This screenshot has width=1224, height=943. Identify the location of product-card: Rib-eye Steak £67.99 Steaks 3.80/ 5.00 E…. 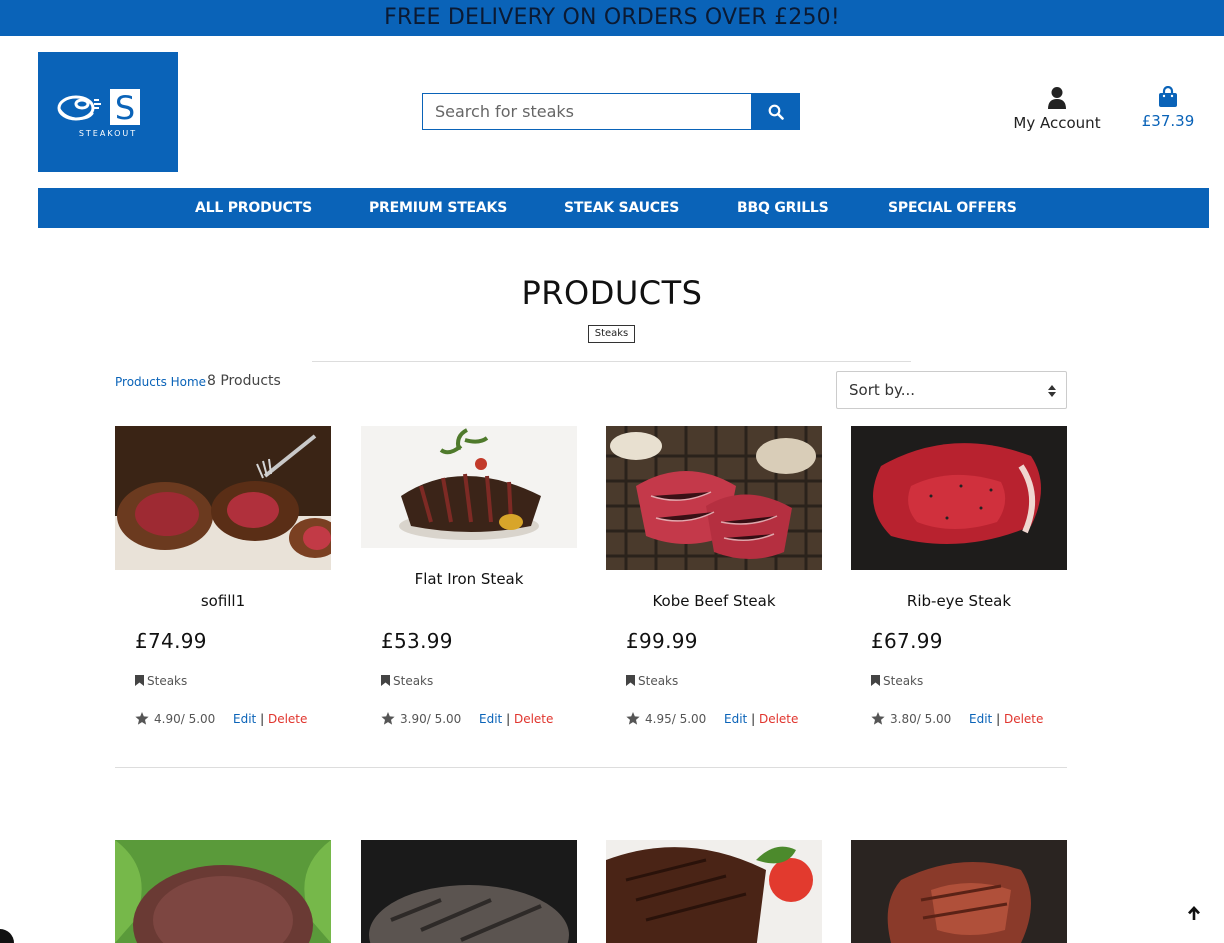
(959, 586).